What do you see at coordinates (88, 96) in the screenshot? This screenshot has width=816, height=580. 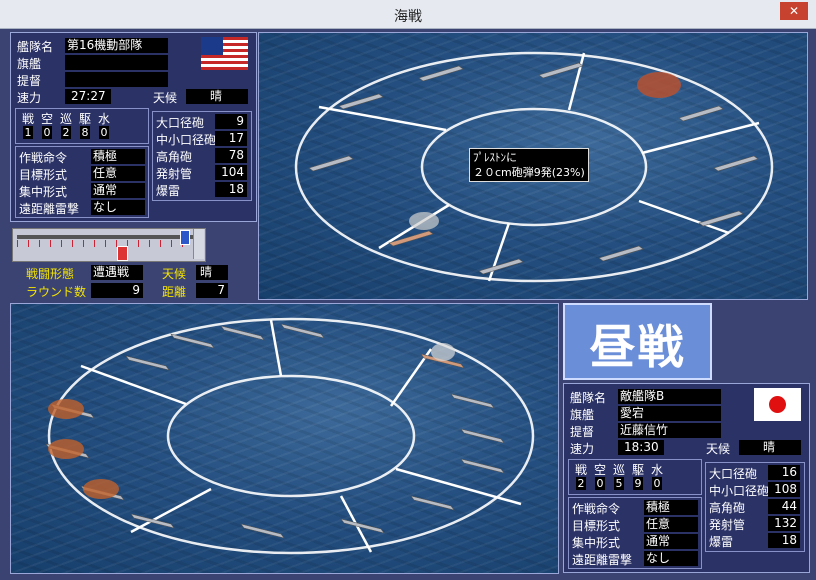 I see `allied-speed-value: 27:27` at bounding box center [88, 96].